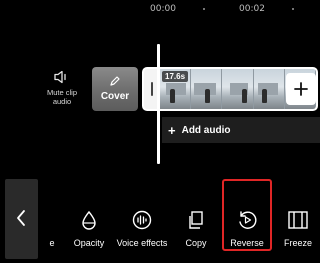 The height and width of the screenshot is (263, 320). I want to click on tool-reverse: Reverse, so click(247, 215).